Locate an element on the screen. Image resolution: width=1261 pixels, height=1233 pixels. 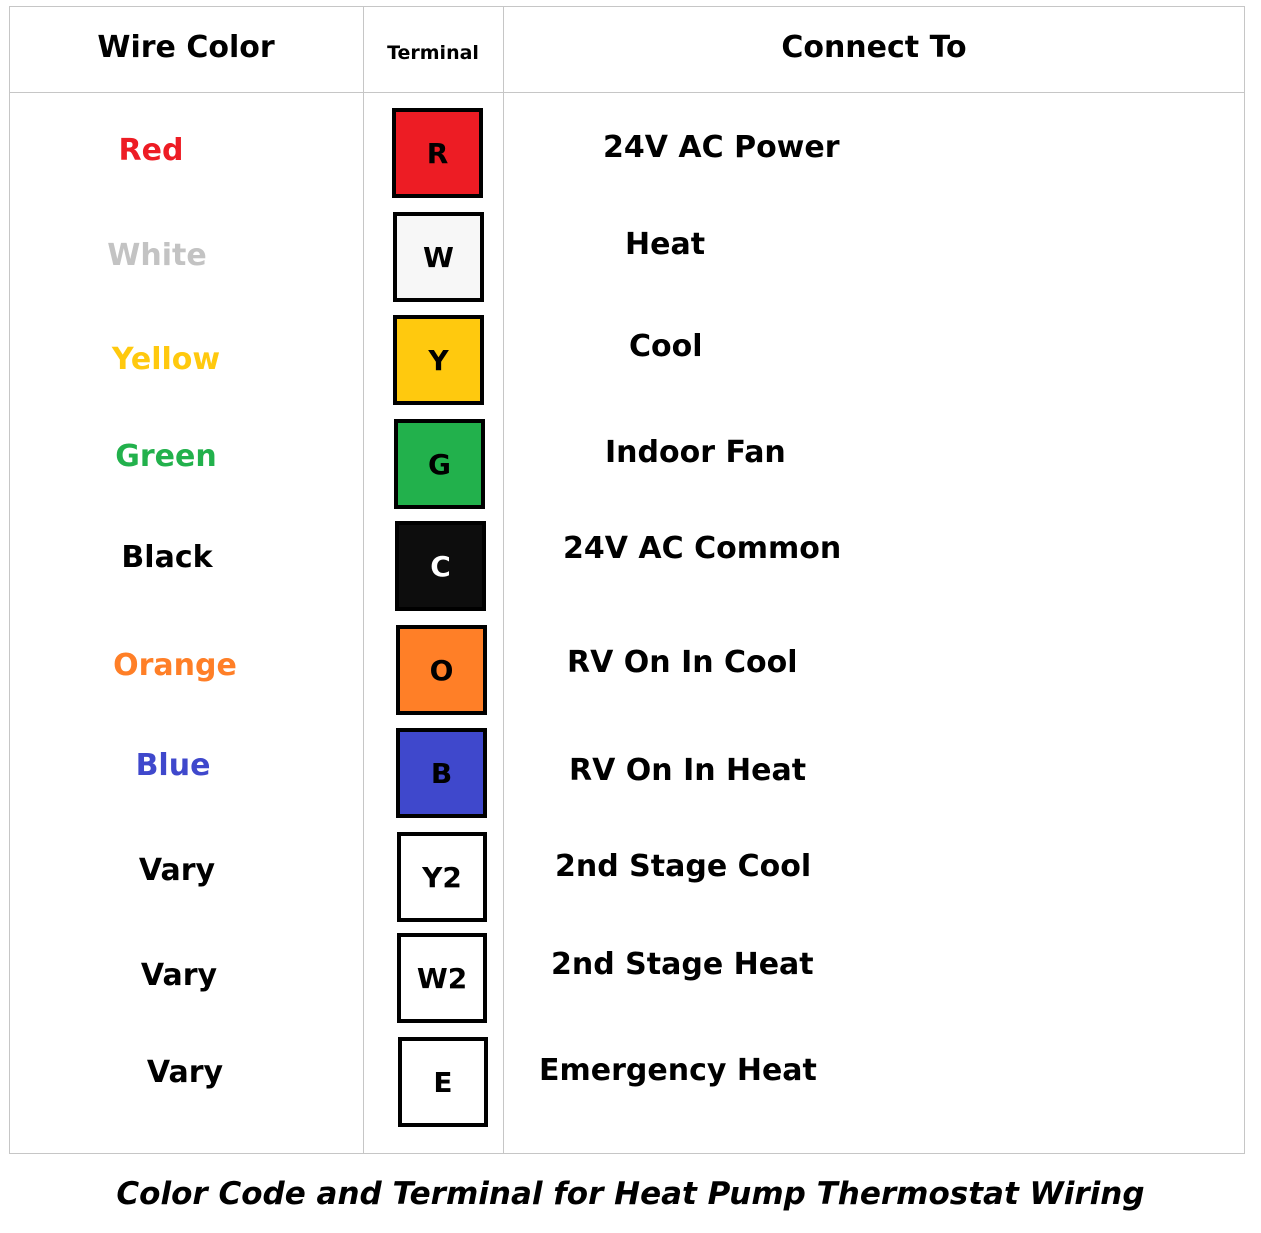
wire-color-label: Yellow is located at coordinates (166, 359).